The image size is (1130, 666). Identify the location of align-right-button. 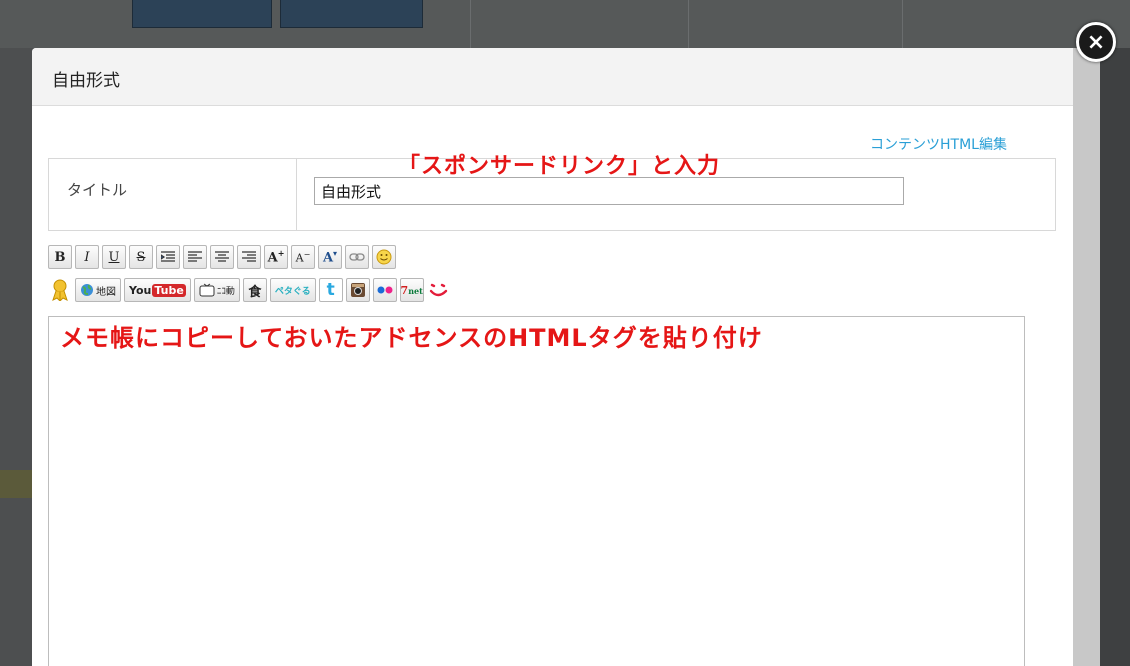
(249, 257).